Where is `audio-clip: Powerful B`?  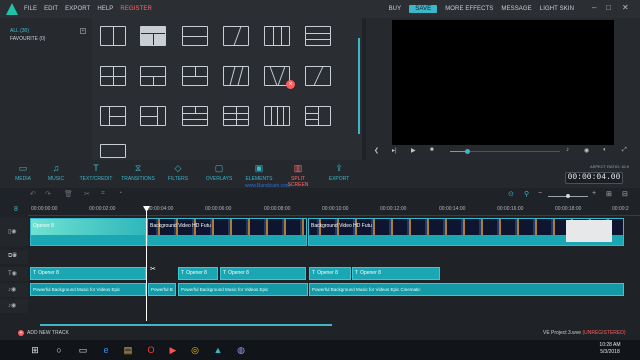
audio-clip: Powerful B is located at coordinates (162, 289).